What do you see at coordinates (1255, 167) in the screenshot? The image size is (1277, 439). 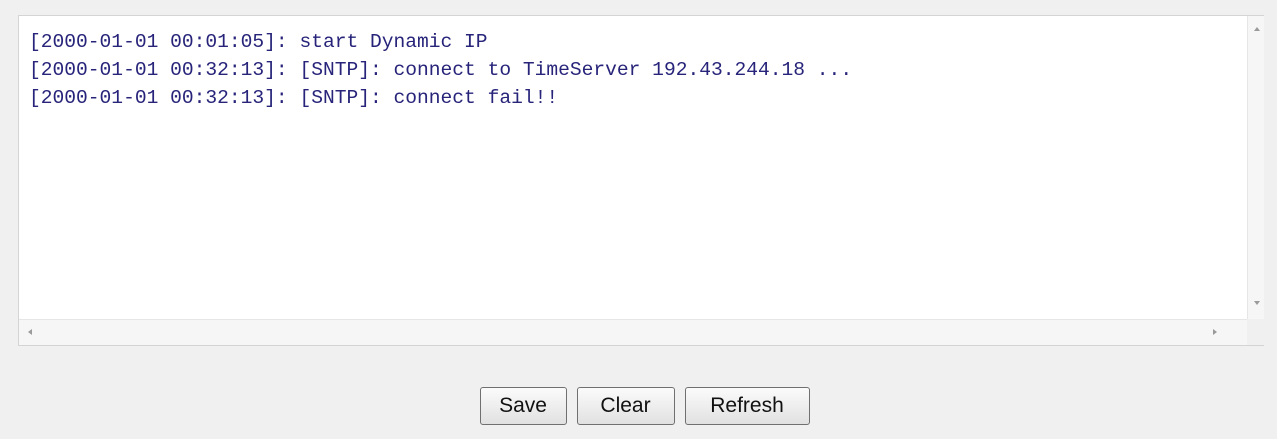 I see `vertical-scrollbar` at bounding box center [1255, 167].